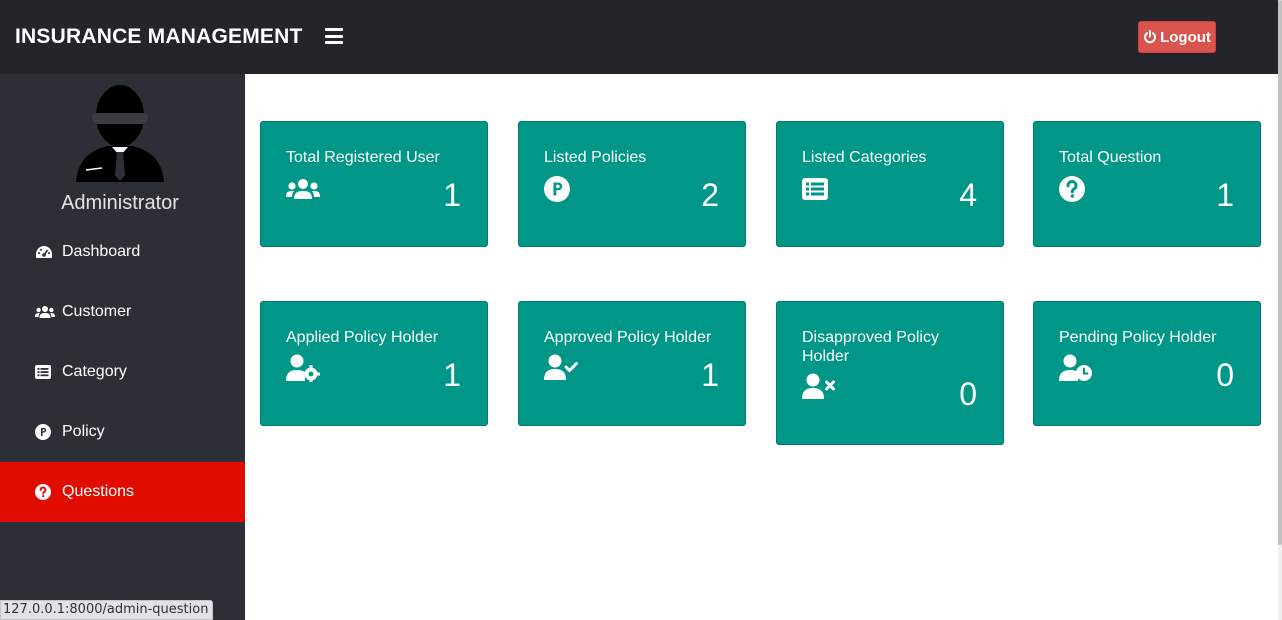 This screenshot has width=1282, height=620. I want to click on card-listed-categories: Listed Categories 4, so click(890, 184).